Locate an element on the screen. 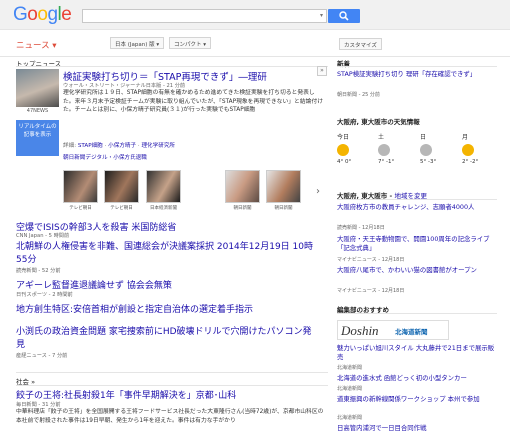 The height and width of the screenshot is (435, 510). story-meta: 産経ニュース - 7 分前 is located at coordinates (42, 356).